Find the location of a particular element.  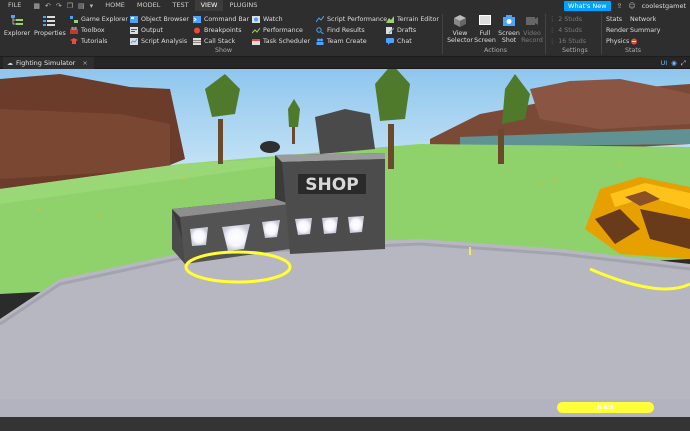

tab-label: Fighting Simulator is located at coordinates (46, 63).